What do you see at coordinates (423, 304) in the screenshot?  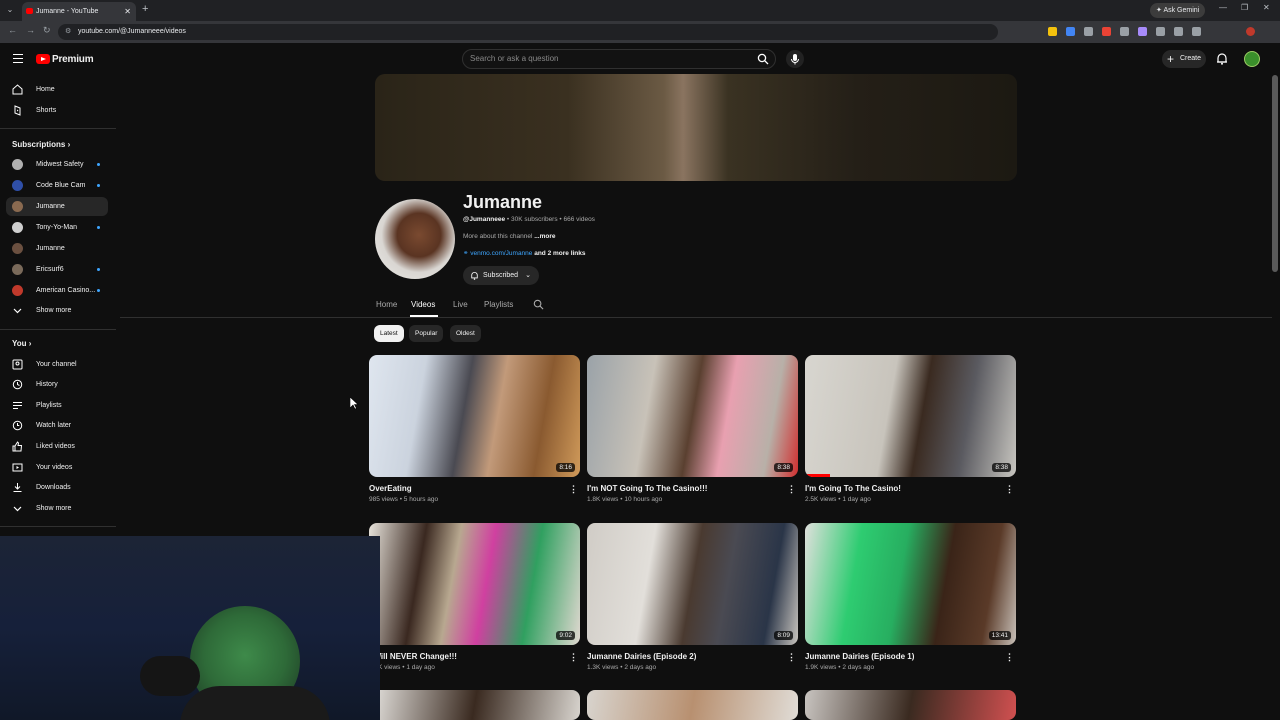 I see `tab-videos: Videos` at bounding box center [423, 304].